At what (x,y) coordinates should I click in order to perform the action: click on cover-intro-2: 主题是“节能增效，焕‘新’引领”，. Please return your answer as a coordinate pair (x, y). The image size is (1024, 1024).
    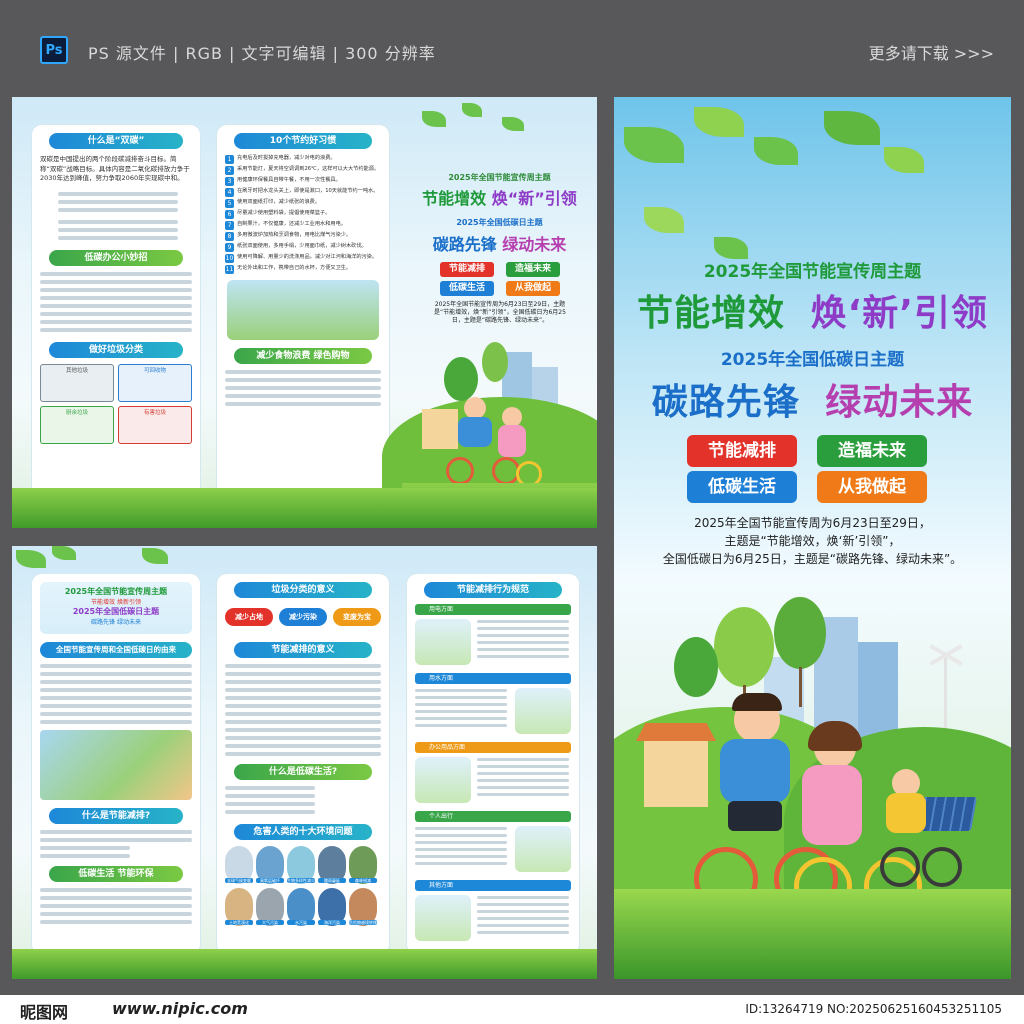
    Looking at the image, I should click on (812, 541).